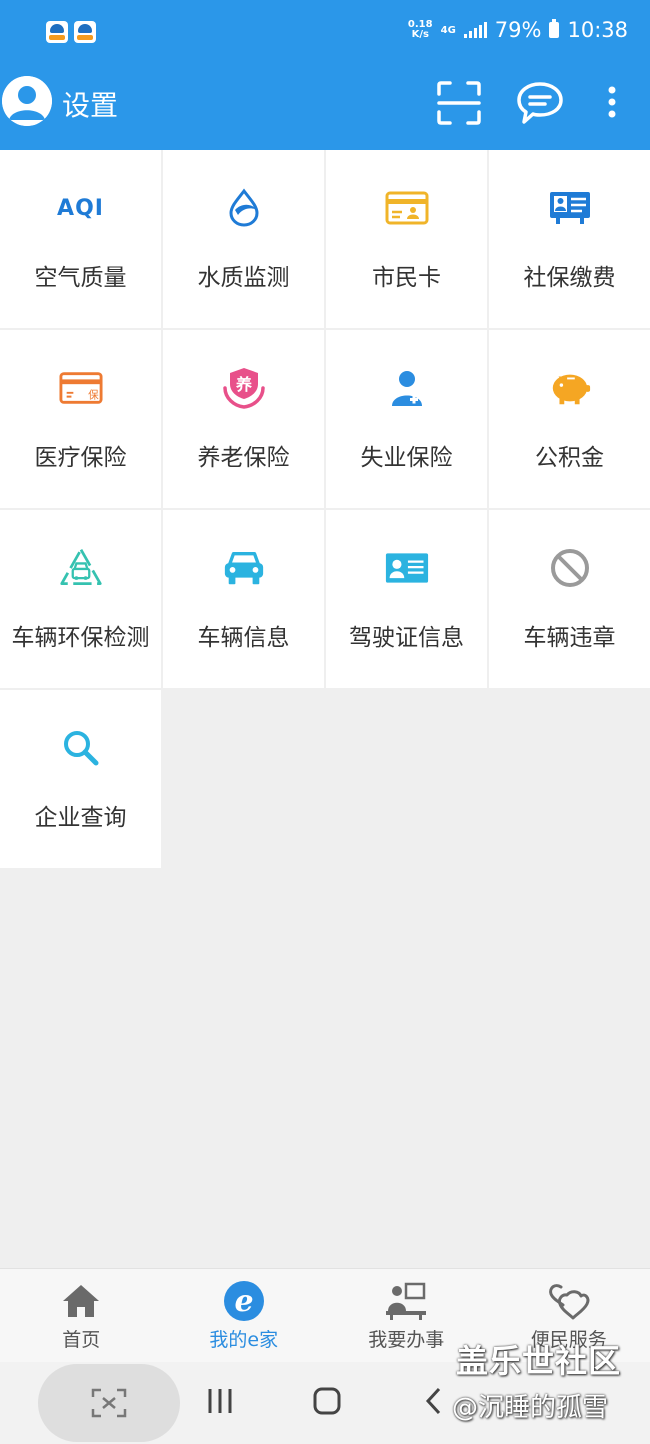 The image size is (650, 1444). What do you see at coordinates (569, 278) in the screenshot?
I see `tile-label: 社保缴费` at bounding box center [569, 278].